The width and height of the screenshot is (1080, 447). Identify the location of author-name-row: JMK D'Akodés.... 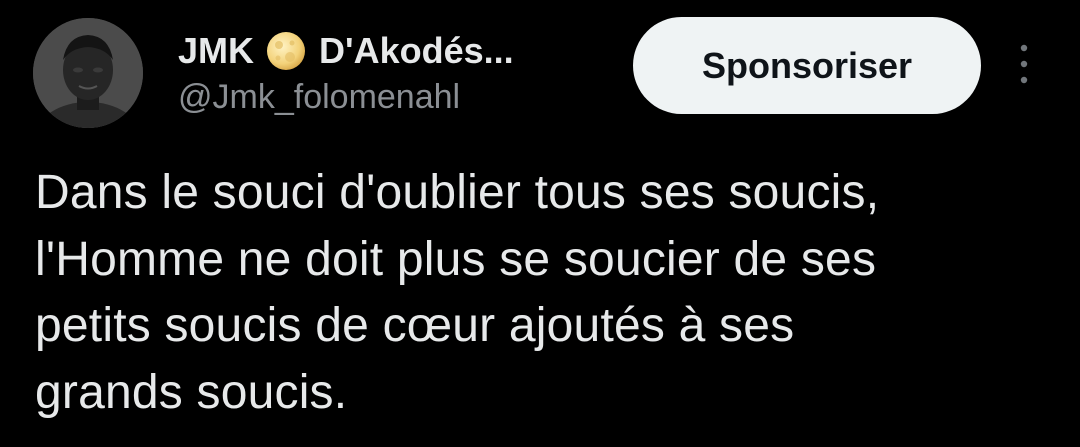
(346, 51).